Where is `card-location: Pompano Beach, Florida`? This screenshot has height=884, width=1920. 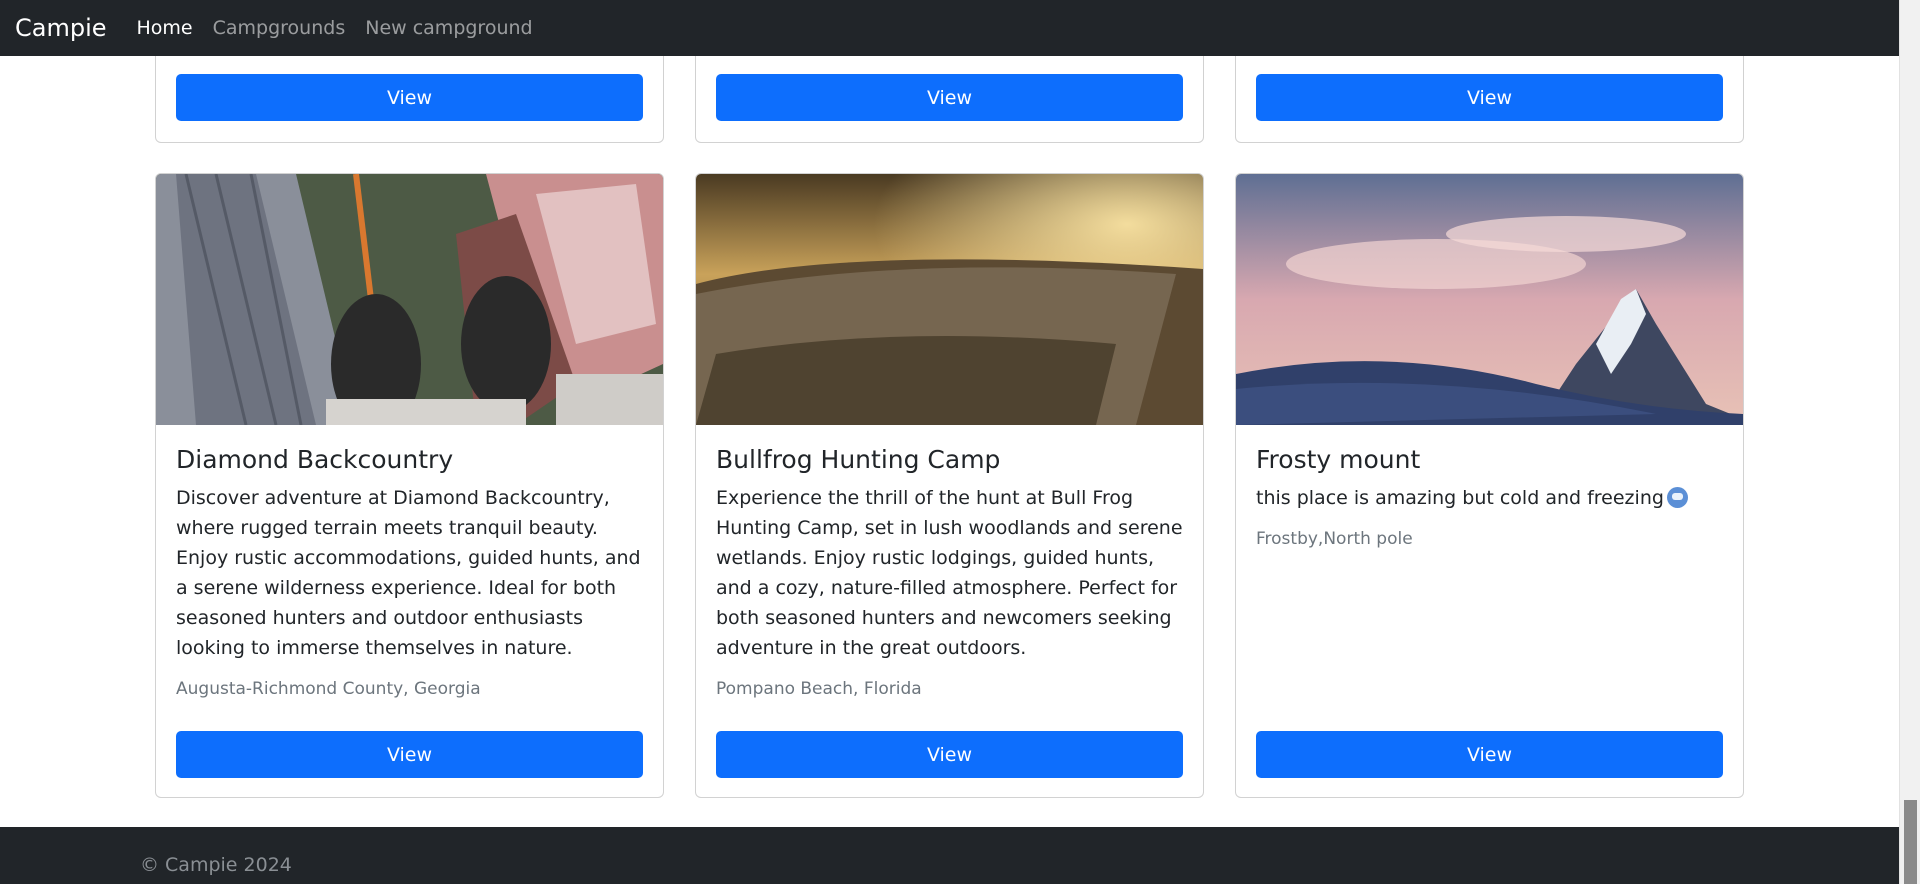 card-location: Pompano Beach, Florida is located at coordinates (819, 689).